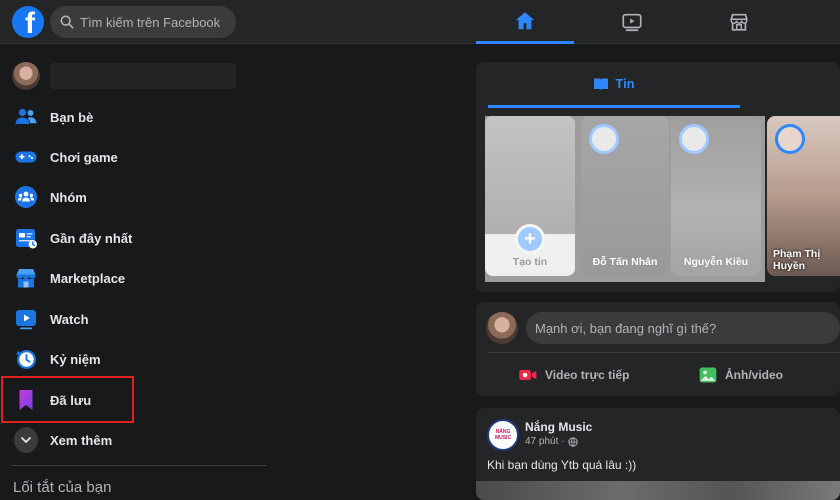 The height and width of the screenshot is (500, 840). What do you see at coordinates (68, 197) in the screenshot?
I see `sidebar-item-label: Nhóm` at bounding box center [68, 197].